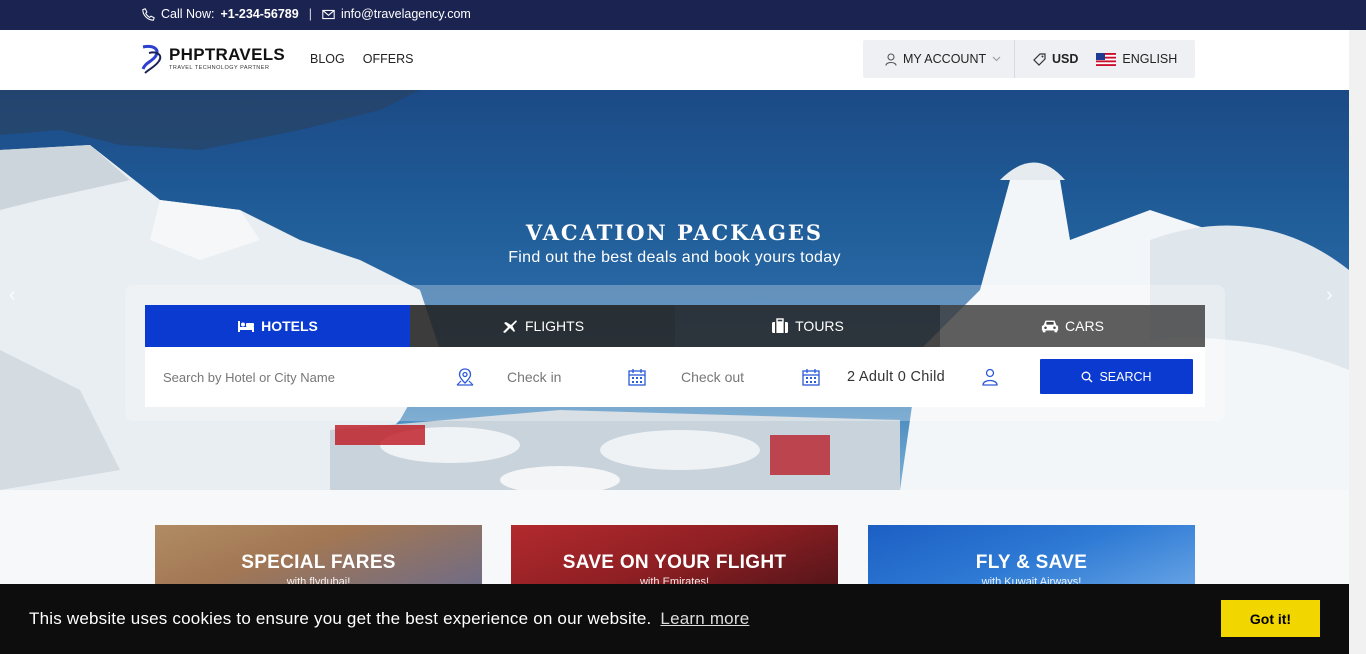  I want to click on cookie-accept-button: Got it!, so click(1270, 618).